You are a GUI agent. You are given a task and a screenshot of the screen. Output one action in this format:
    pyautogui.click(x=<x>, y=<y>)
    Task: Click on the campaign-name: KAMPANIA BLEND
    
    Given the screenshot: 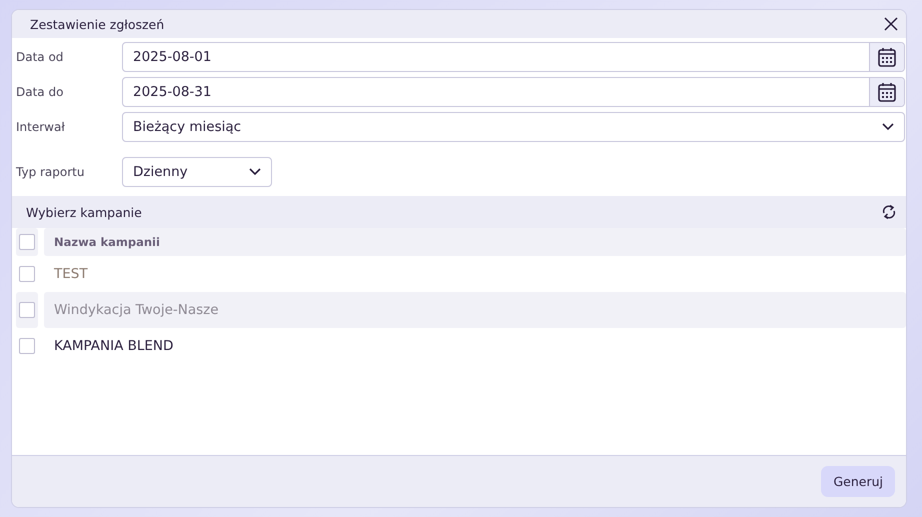 What is the action you would take?
    pyautogui.click(x=475, y=346)
    